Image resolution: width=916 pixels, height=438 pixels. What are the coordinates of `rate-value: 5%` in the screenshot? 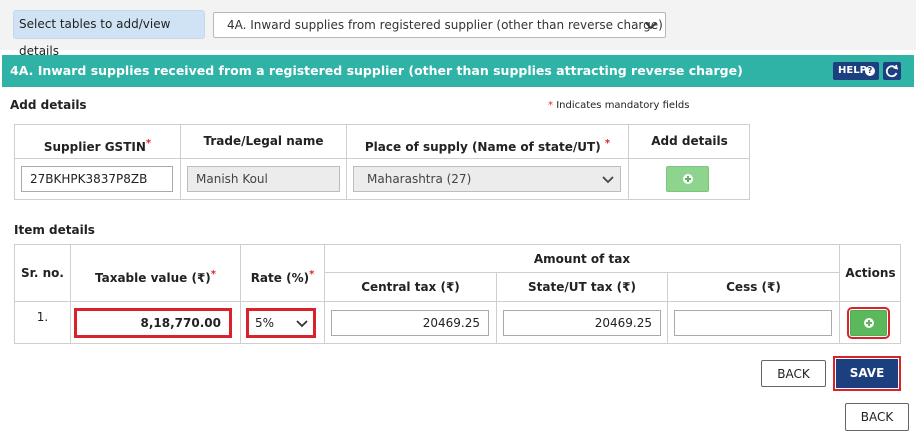 It's located at (265, 323).